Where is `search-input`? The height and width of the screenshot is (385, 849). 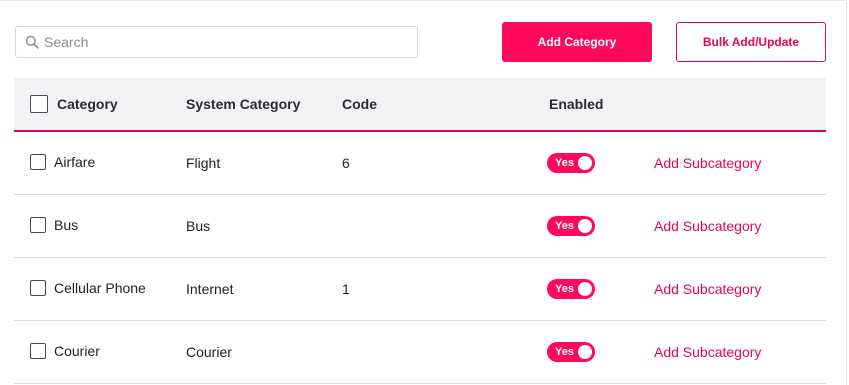 search-input is located at coordinates (214, 42).